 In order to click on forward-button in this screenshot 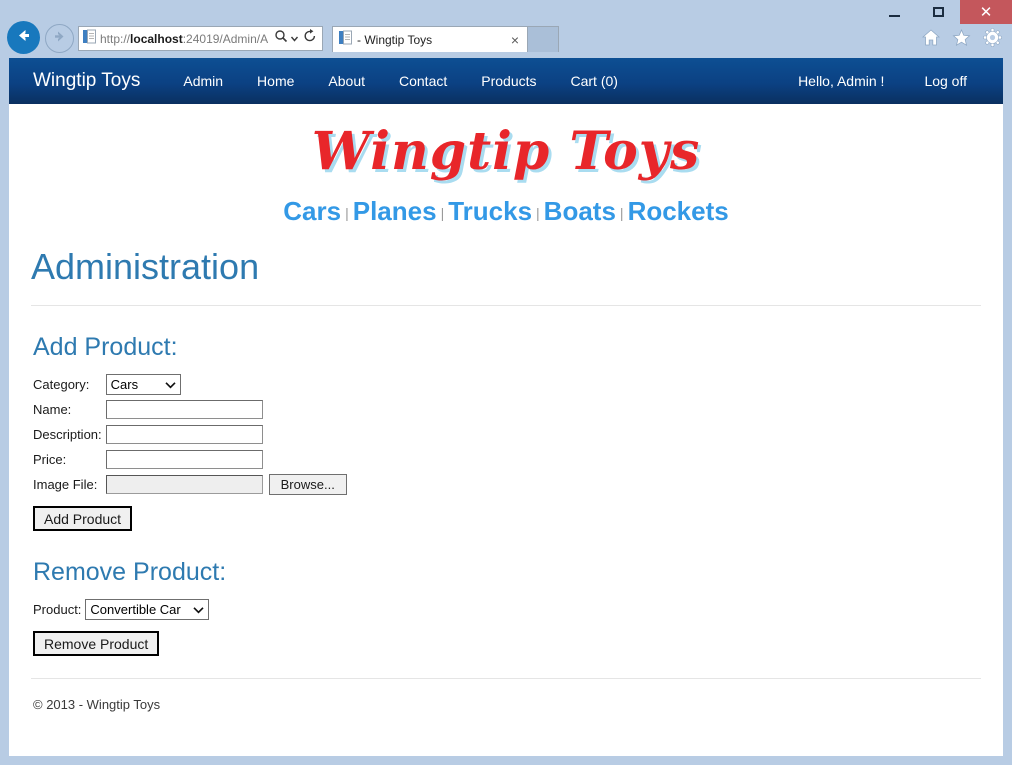, I will do `click(59, 38)`.